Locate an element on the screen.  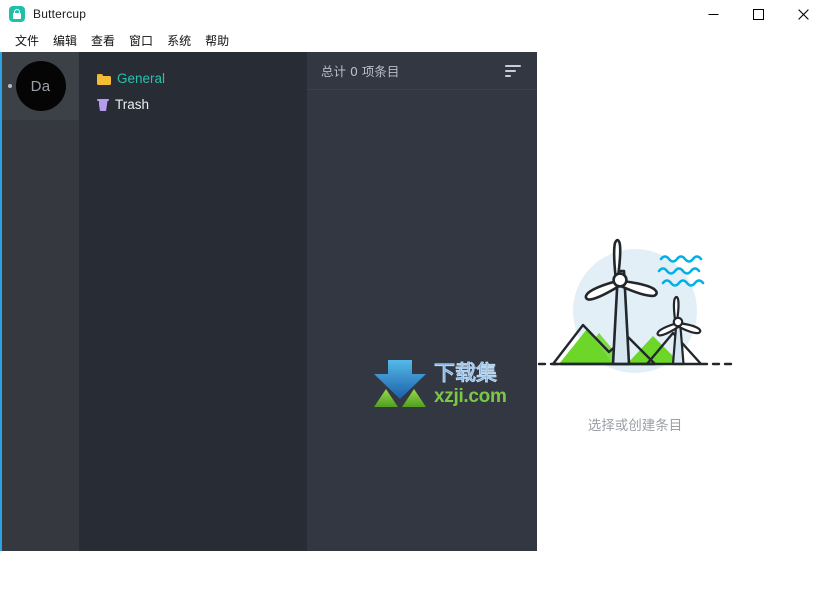
entries-count-label: 总计 0 项条目 is located at coordinates (360, 71).